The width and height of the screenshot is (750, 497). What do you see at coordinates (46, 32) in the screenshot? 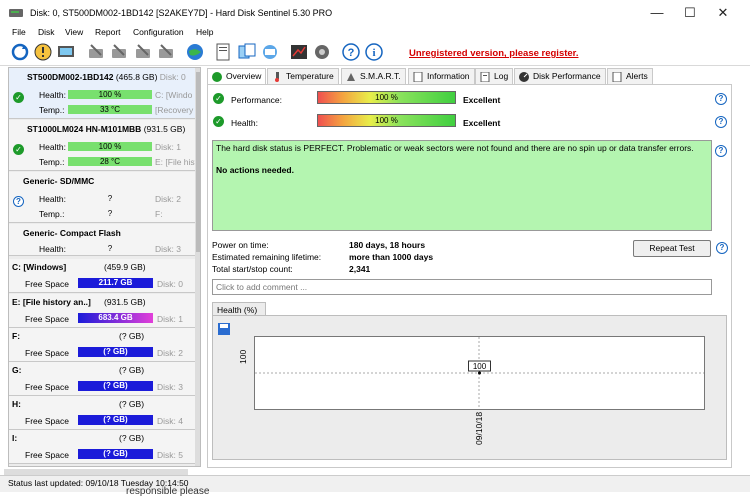
I see `menu-disk: Disk` at bounding box center [46, 32].